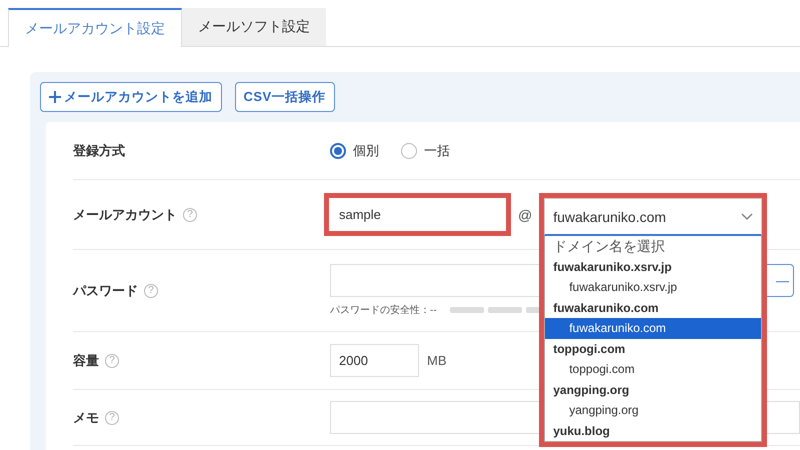 The width and height of the screenshot is (800, 450). Describe the element at coordinates (606, 308) in the screenshot. I see `option-group-label: fuwakaruniko.com` at that location.